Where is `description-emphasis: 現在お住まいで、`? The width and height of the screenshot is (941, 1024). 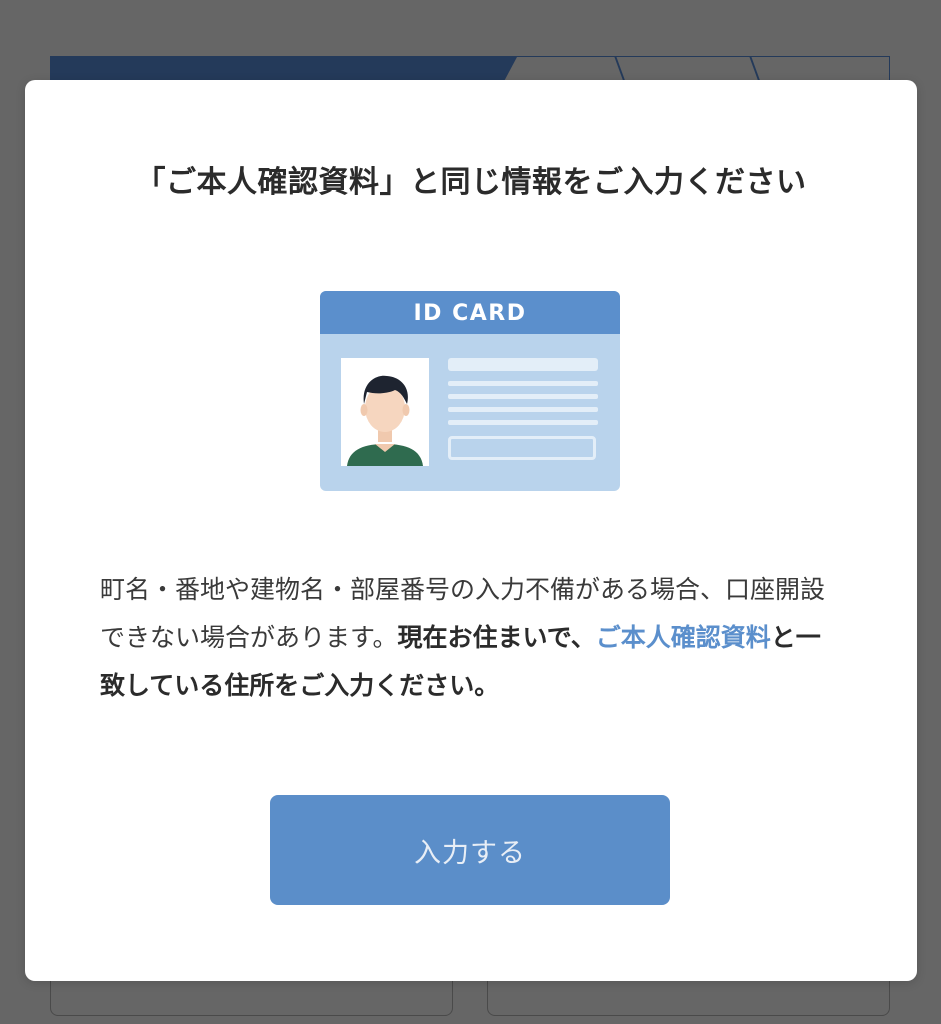
description-emphasis: 現在お住まいで、 is located at coordinates (496, 637).